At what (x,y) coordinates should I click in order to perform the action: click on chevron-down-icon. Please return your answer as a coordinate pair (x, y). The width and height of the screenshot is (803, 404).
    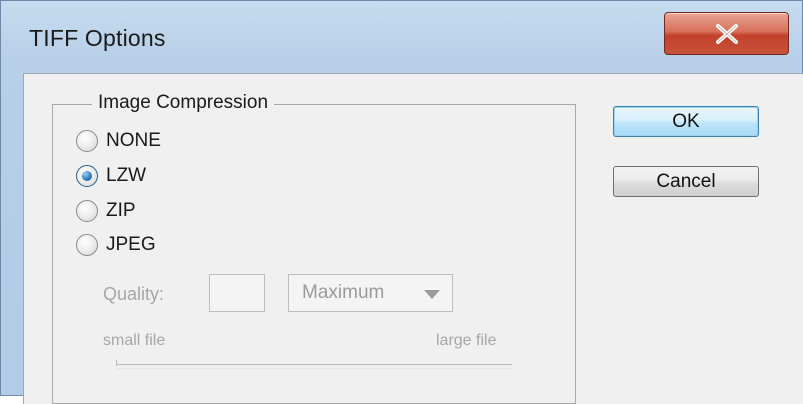
    Looking at the image, I should click on (432, 294).